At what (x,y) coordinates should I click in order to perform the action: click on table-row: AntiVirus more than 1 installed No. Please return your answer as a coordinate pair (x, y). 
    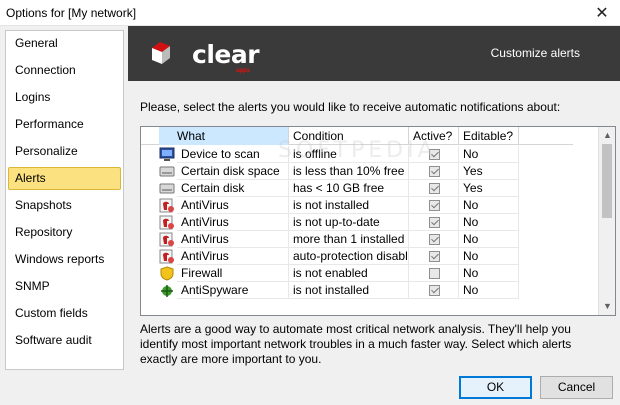
    Looking at the image, I should click on (357, 239).